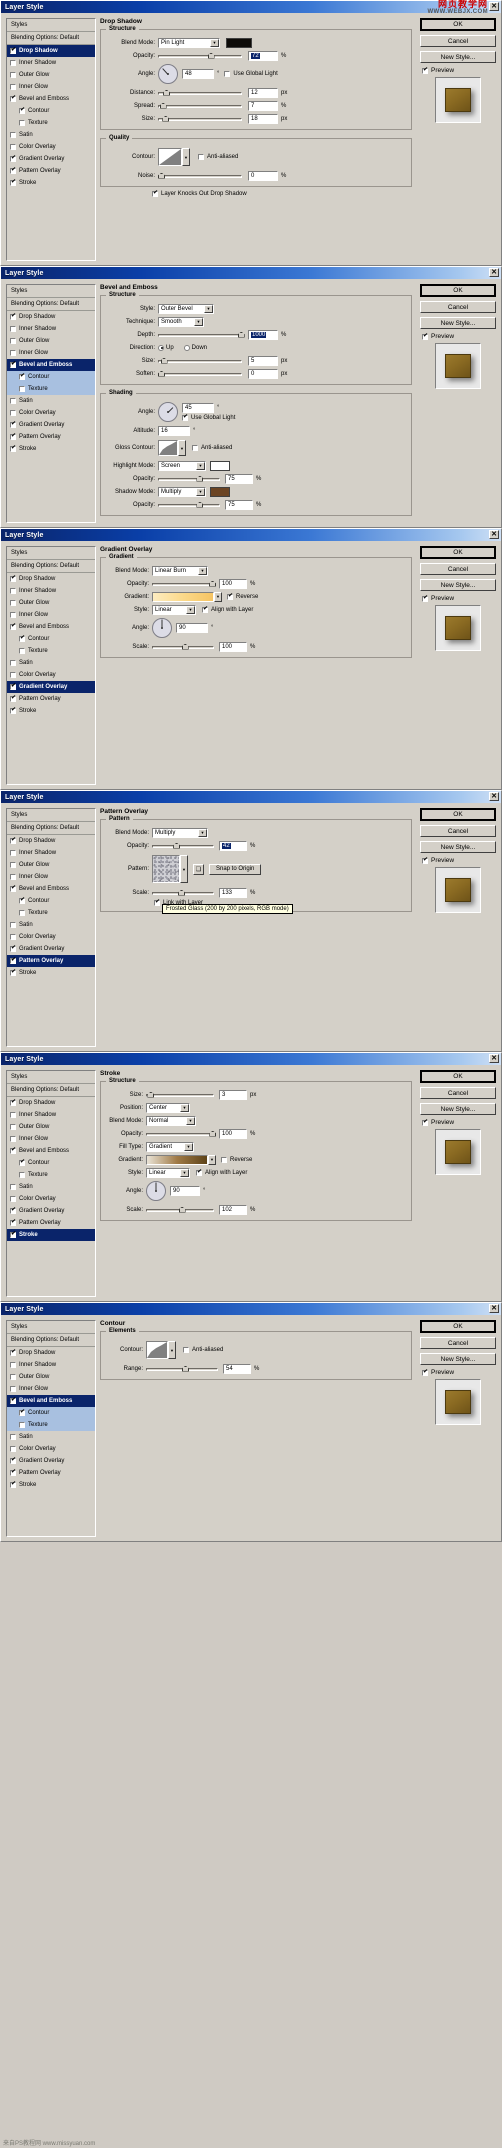 This screenshot has height=2148, width=502. Describe the element at coordinates (13, 329) in the screenshot. I see `checkbox-inner-shadow` at that location.